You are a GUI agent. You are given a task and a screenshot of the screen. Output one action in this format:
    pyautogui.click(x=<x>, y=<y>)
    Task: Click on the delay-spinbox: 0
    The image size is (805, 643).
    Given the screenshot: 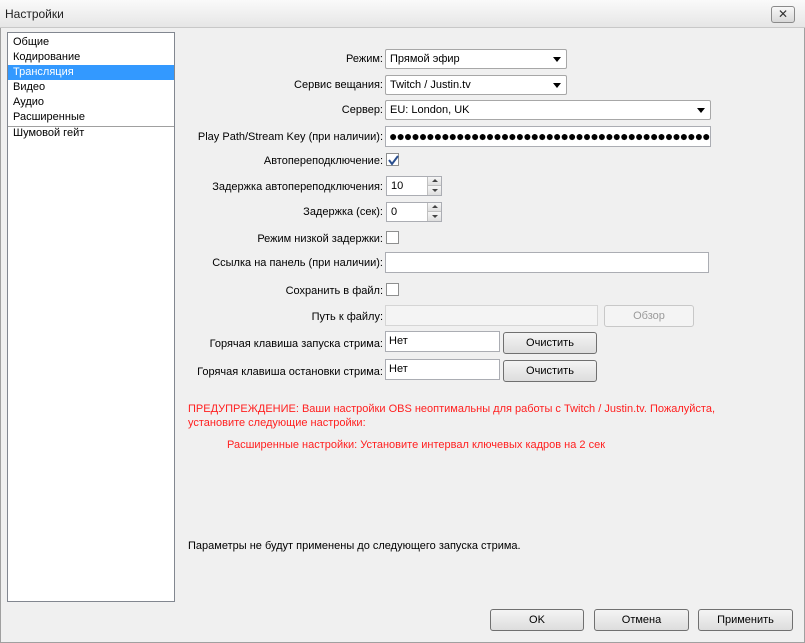 What is the action you would take?
    pyautogui.click(x=414, y=212)
    